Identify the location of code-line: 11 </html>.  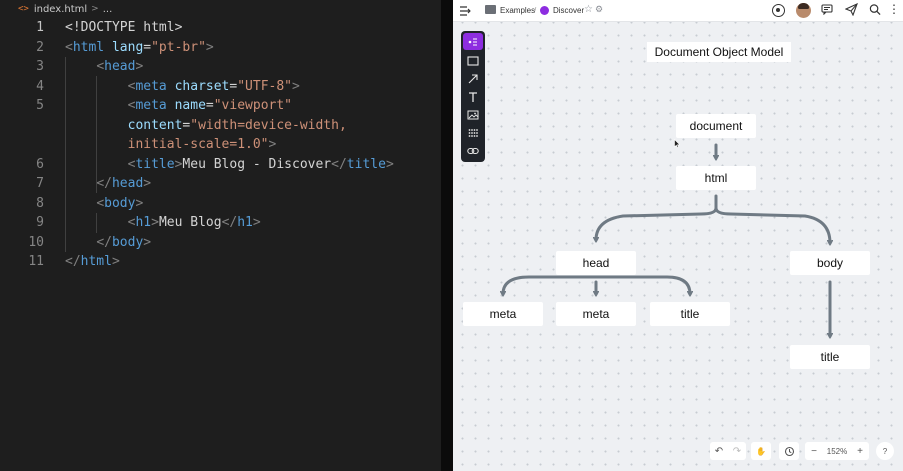
(220, 262).